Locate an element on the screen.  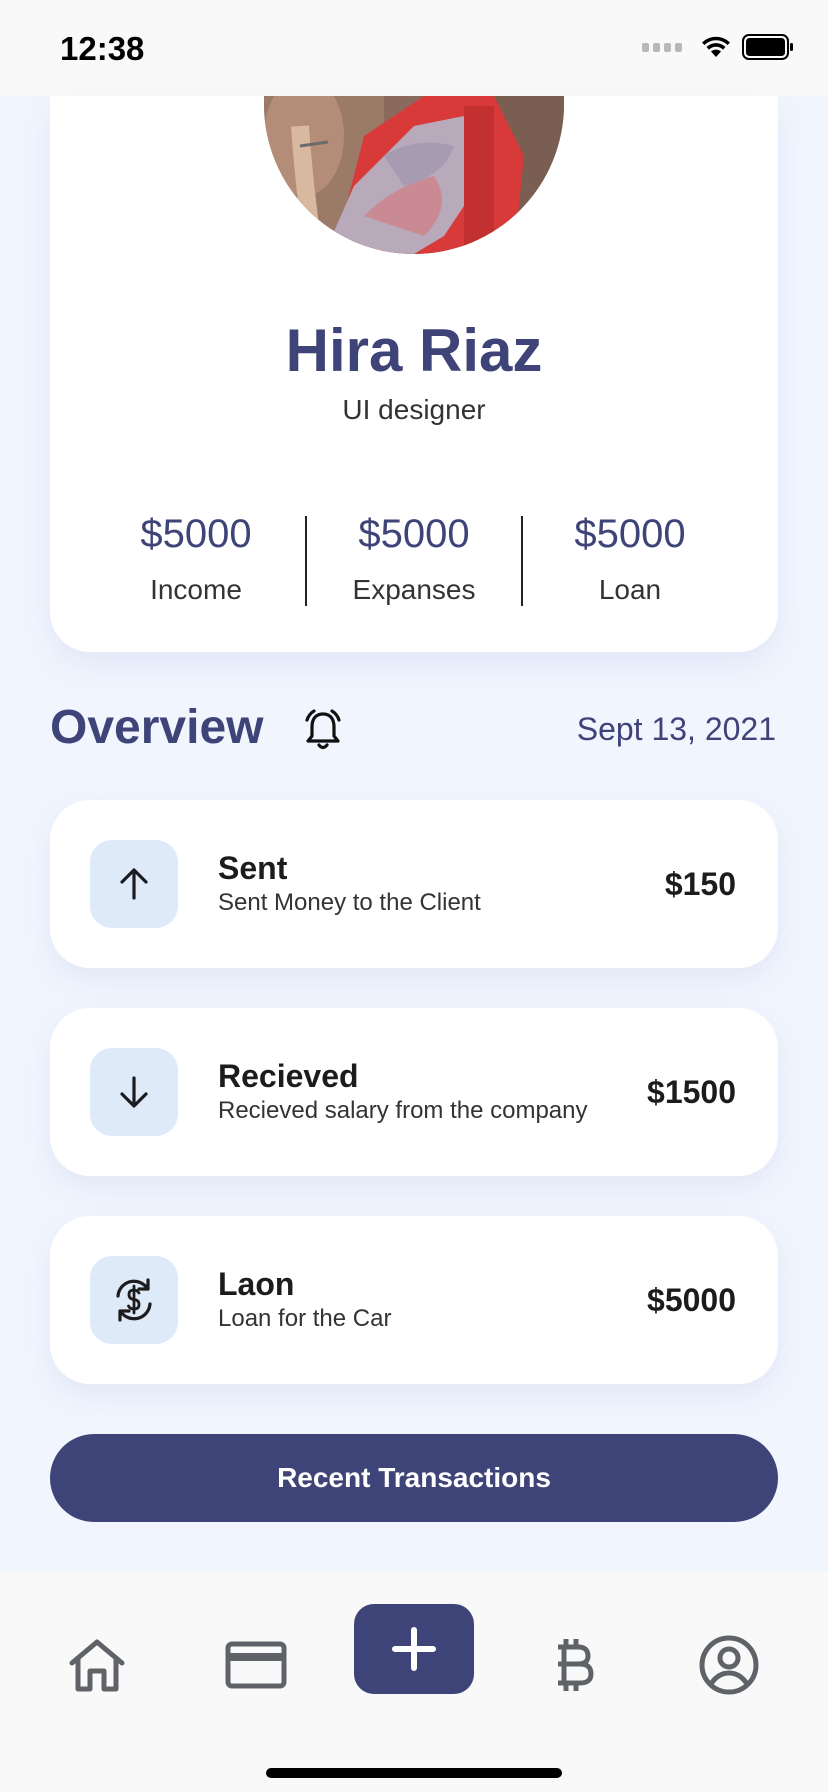
stat-income: $5000 Income is located at coordinates (196, 556).